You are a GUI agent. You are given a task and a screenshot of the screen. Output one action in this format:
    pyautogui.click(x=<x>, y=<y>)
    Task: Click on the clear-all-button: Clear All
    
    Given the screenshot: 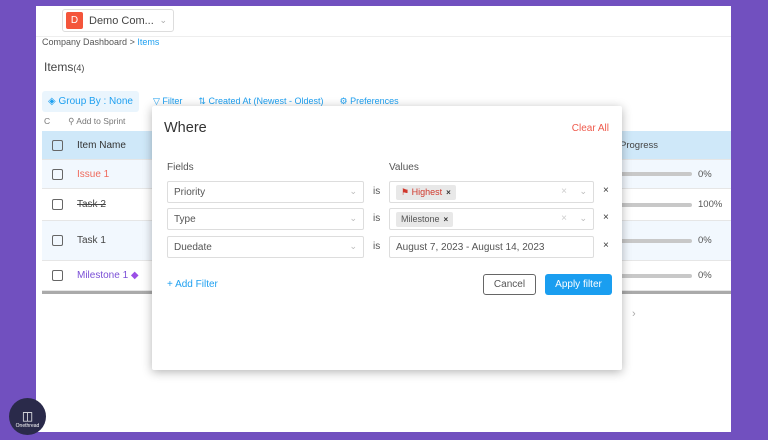 What is the action you would take?
    pyautogui.click(x=590, y=128)
    